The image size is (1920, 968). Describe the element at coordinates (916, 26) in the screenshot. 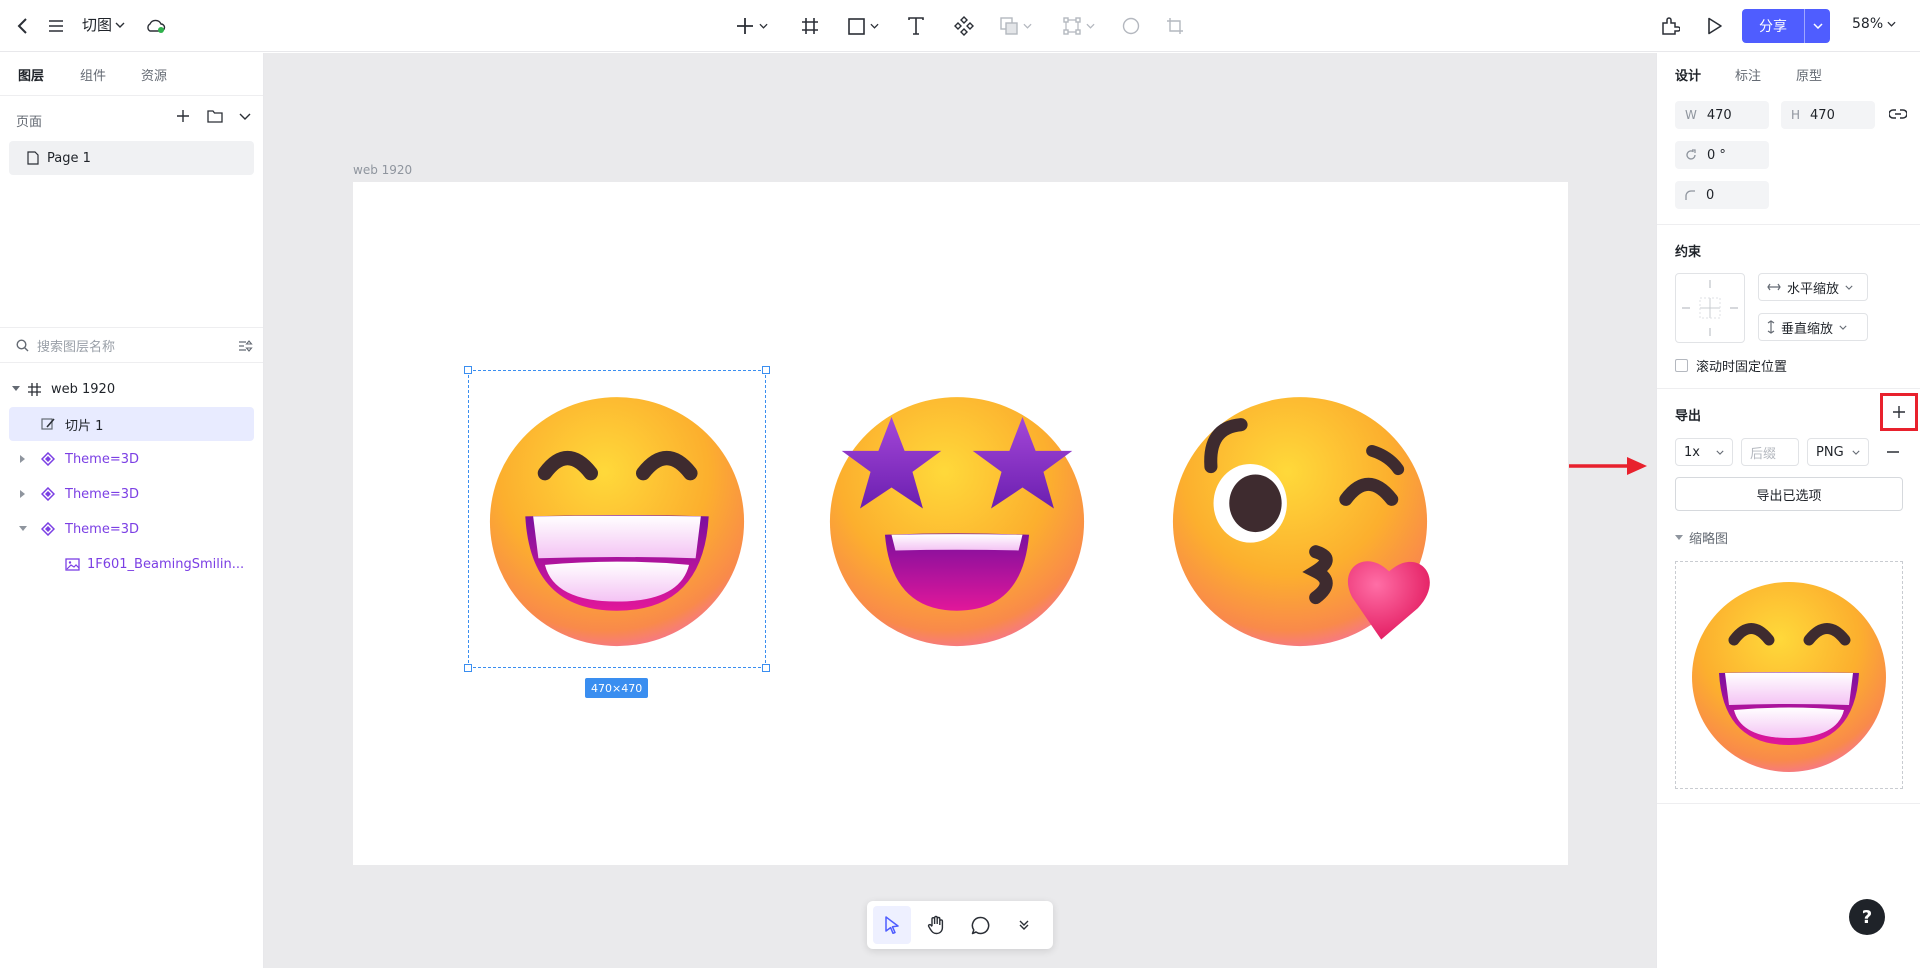

I see `text-tool-icon` at that location.